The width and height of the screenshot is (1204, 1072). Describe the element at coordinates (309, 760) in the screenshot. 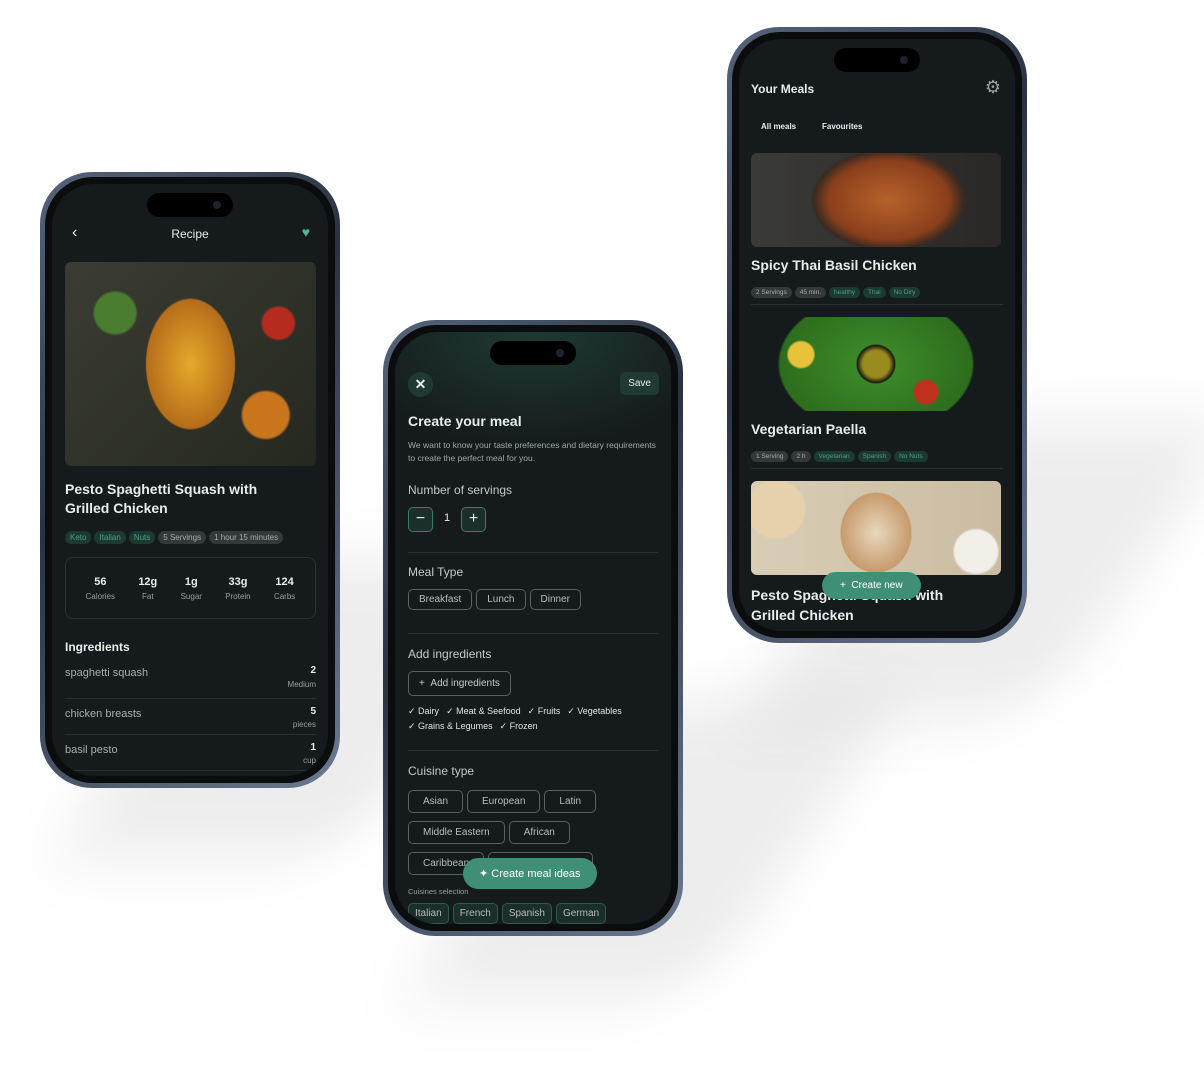

I see `ingredient-unit: cup` at that location.